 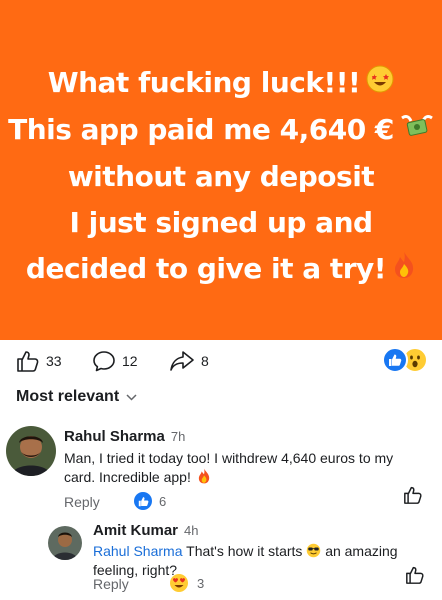 I want to click on reply-header: Amit Kumar 4h, so click(x=145, y=530).